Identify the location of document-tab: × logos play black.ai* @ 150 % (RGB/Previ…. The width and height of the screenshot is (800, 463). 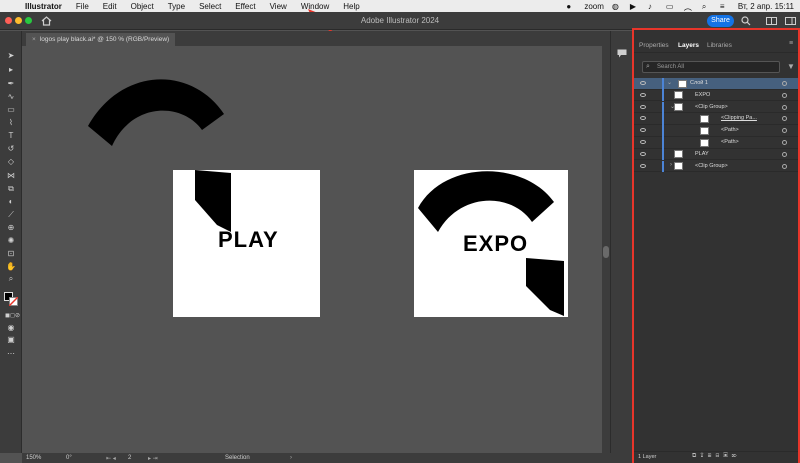
(101, 39).